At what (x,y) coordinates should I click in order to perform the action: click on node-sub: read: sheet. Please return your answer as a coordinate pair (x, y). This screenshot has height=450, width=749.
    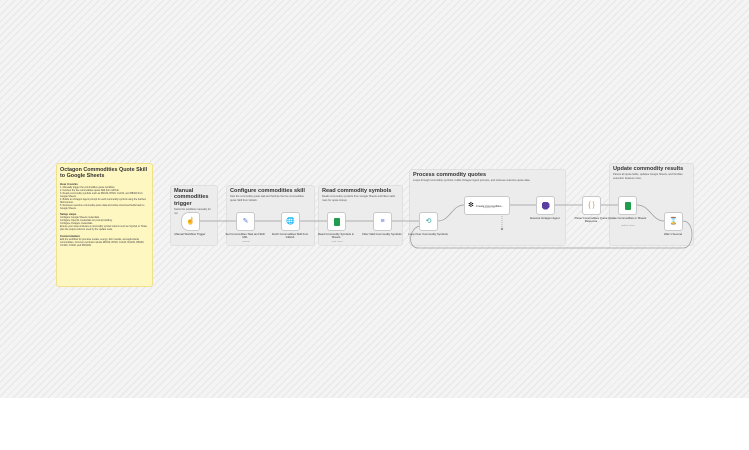
    Looking at the image, I should click on (337, 242).